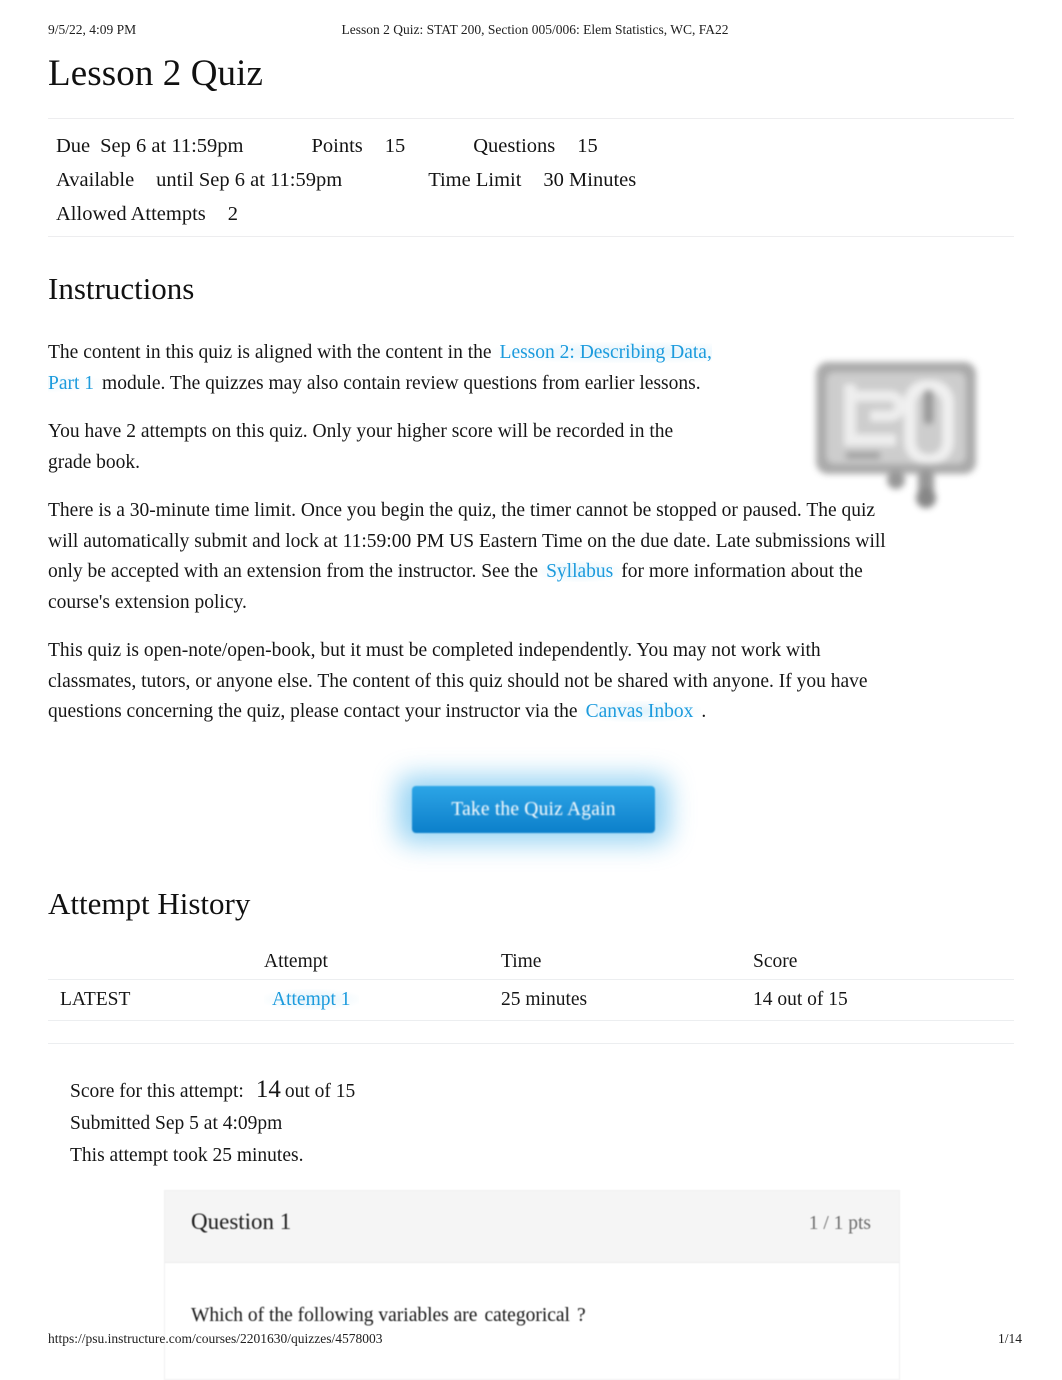 The width and height of the screenshot is (1062, 1380). What do you see at coordinates (95, 999) in the screenshot?
I see `latest-badge: LATEST` at bounding box center [95, 999].